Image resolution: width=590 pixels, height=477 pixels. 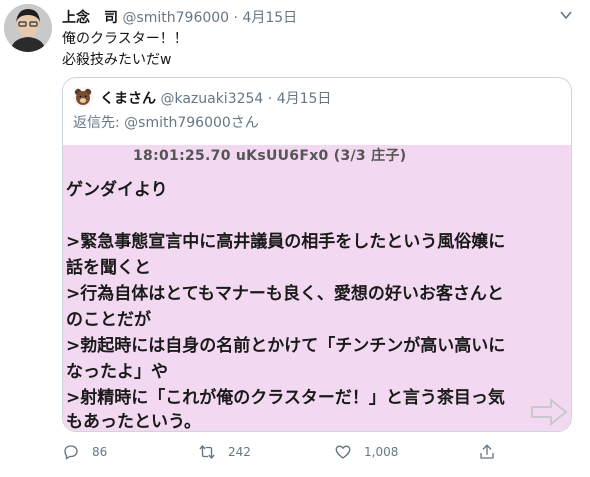 What do you see at coordinates (304, 99) in the screenshot?
I see `quote-date: 4月15日` at bounding box center [304, 99].